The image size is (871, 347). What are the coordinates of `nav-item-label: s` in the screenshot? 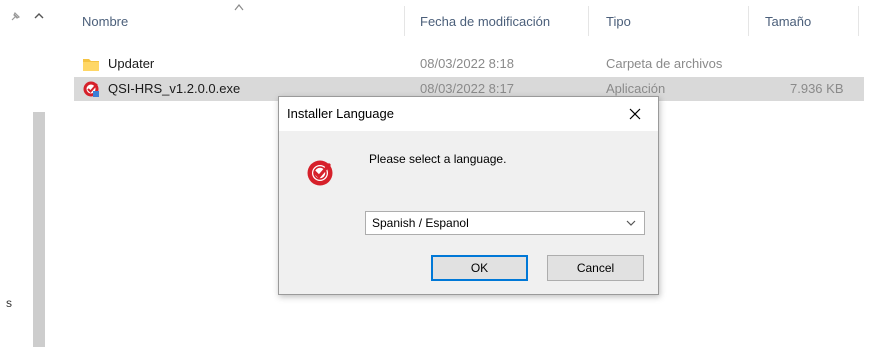 It's located at (9, 303).